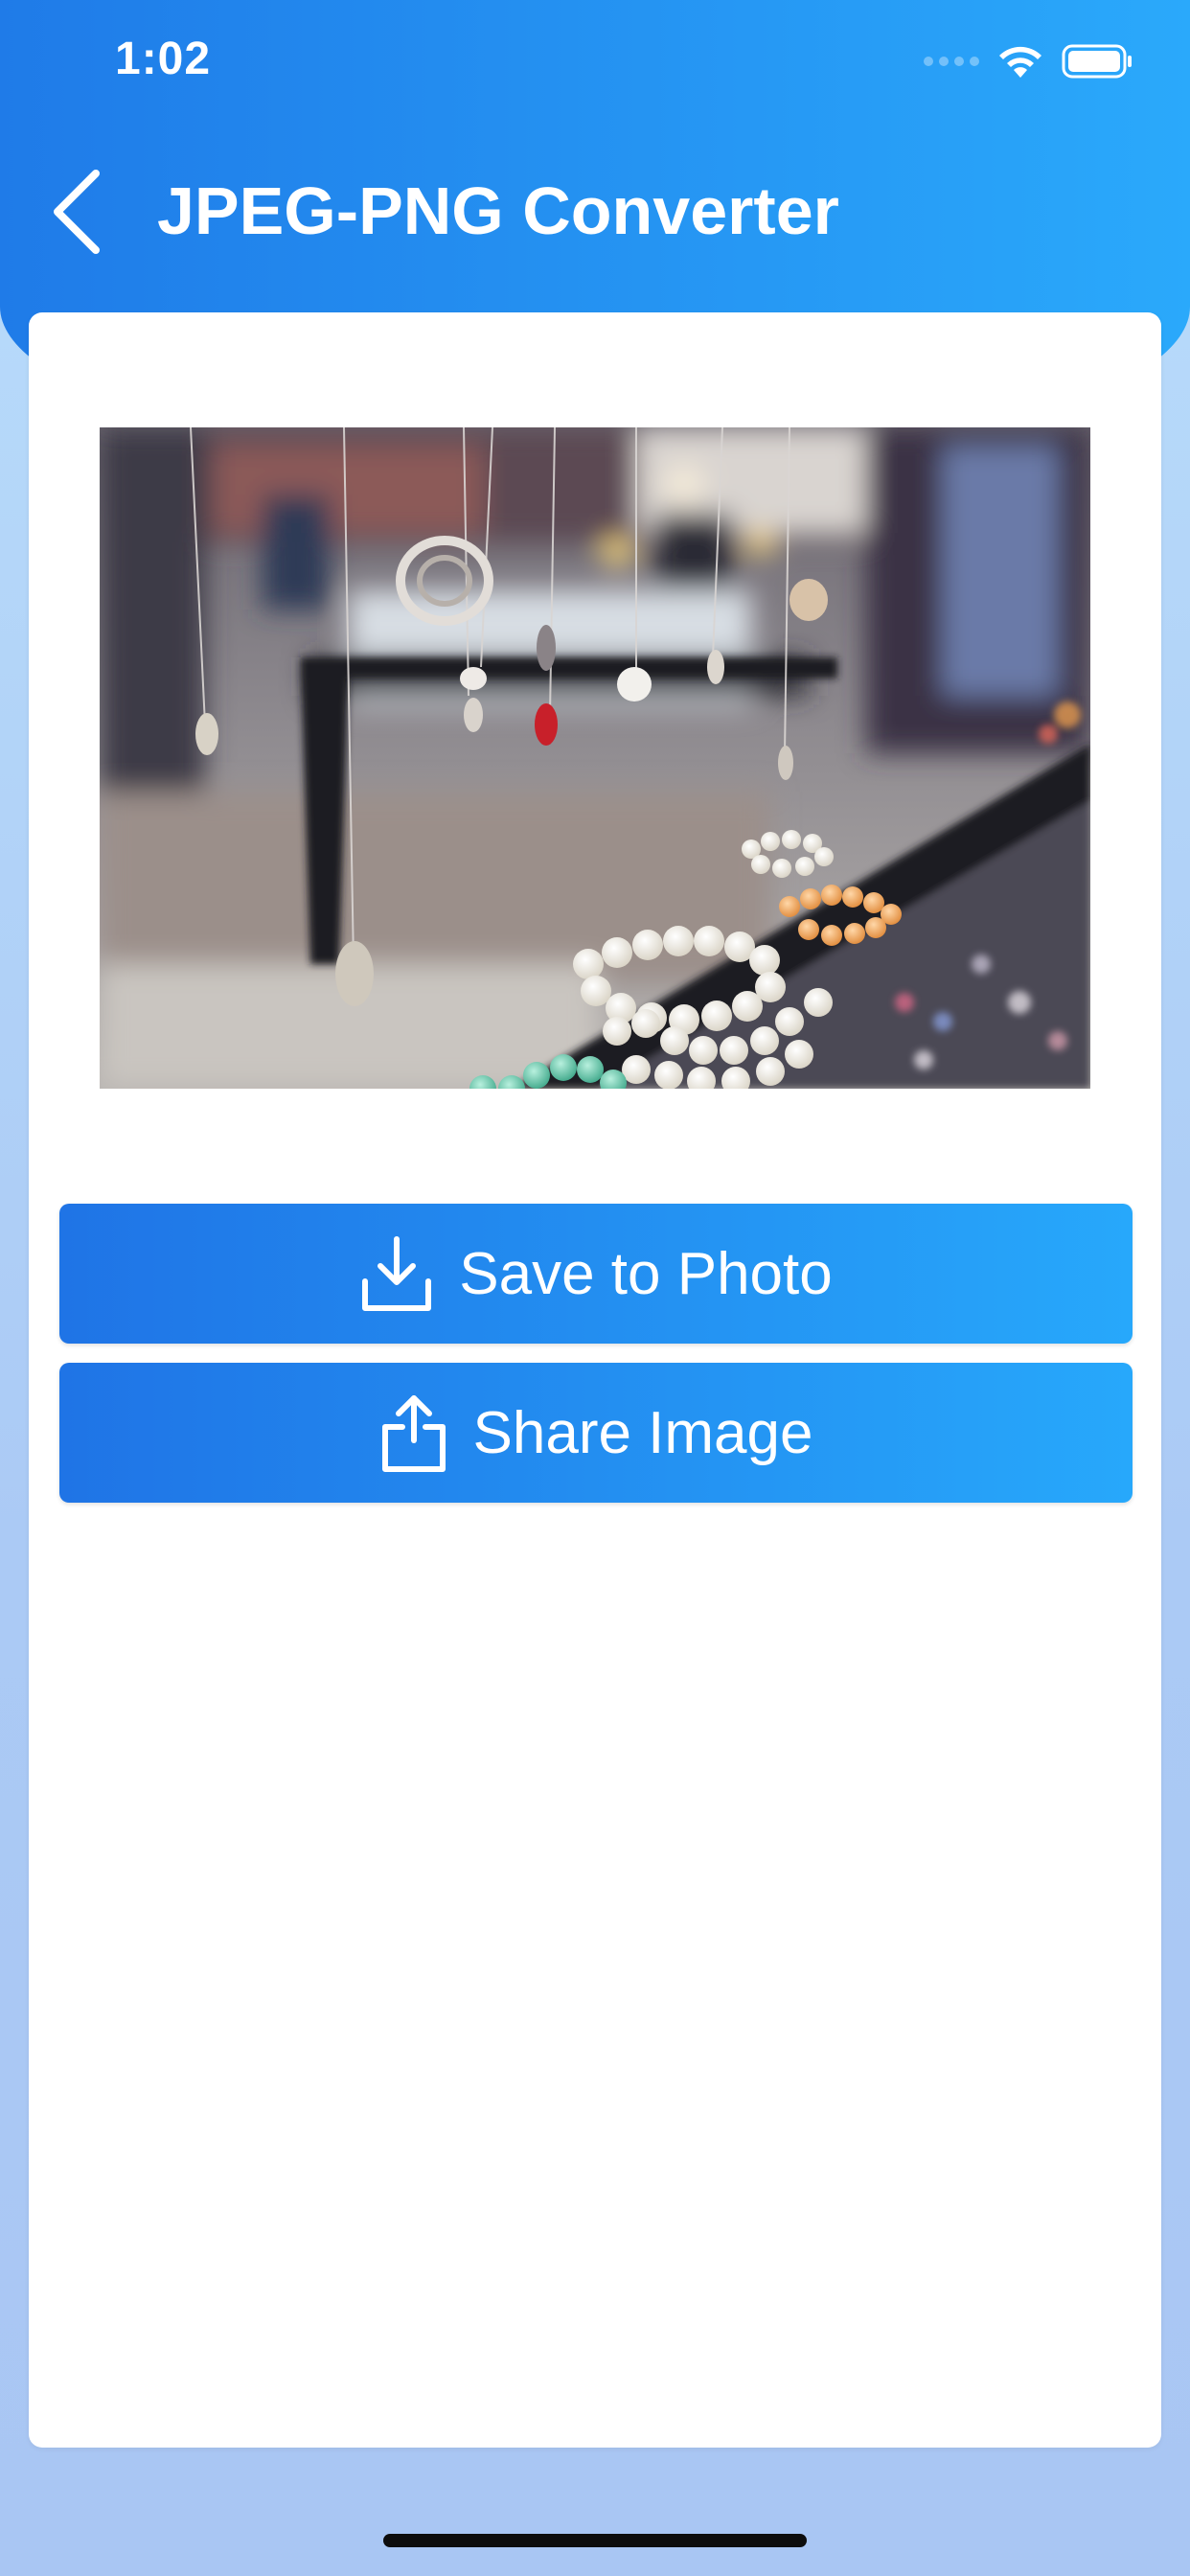 The height and width of the screenshot is (2576, 1190). I want to click on status-icons, so click(1029, 61).